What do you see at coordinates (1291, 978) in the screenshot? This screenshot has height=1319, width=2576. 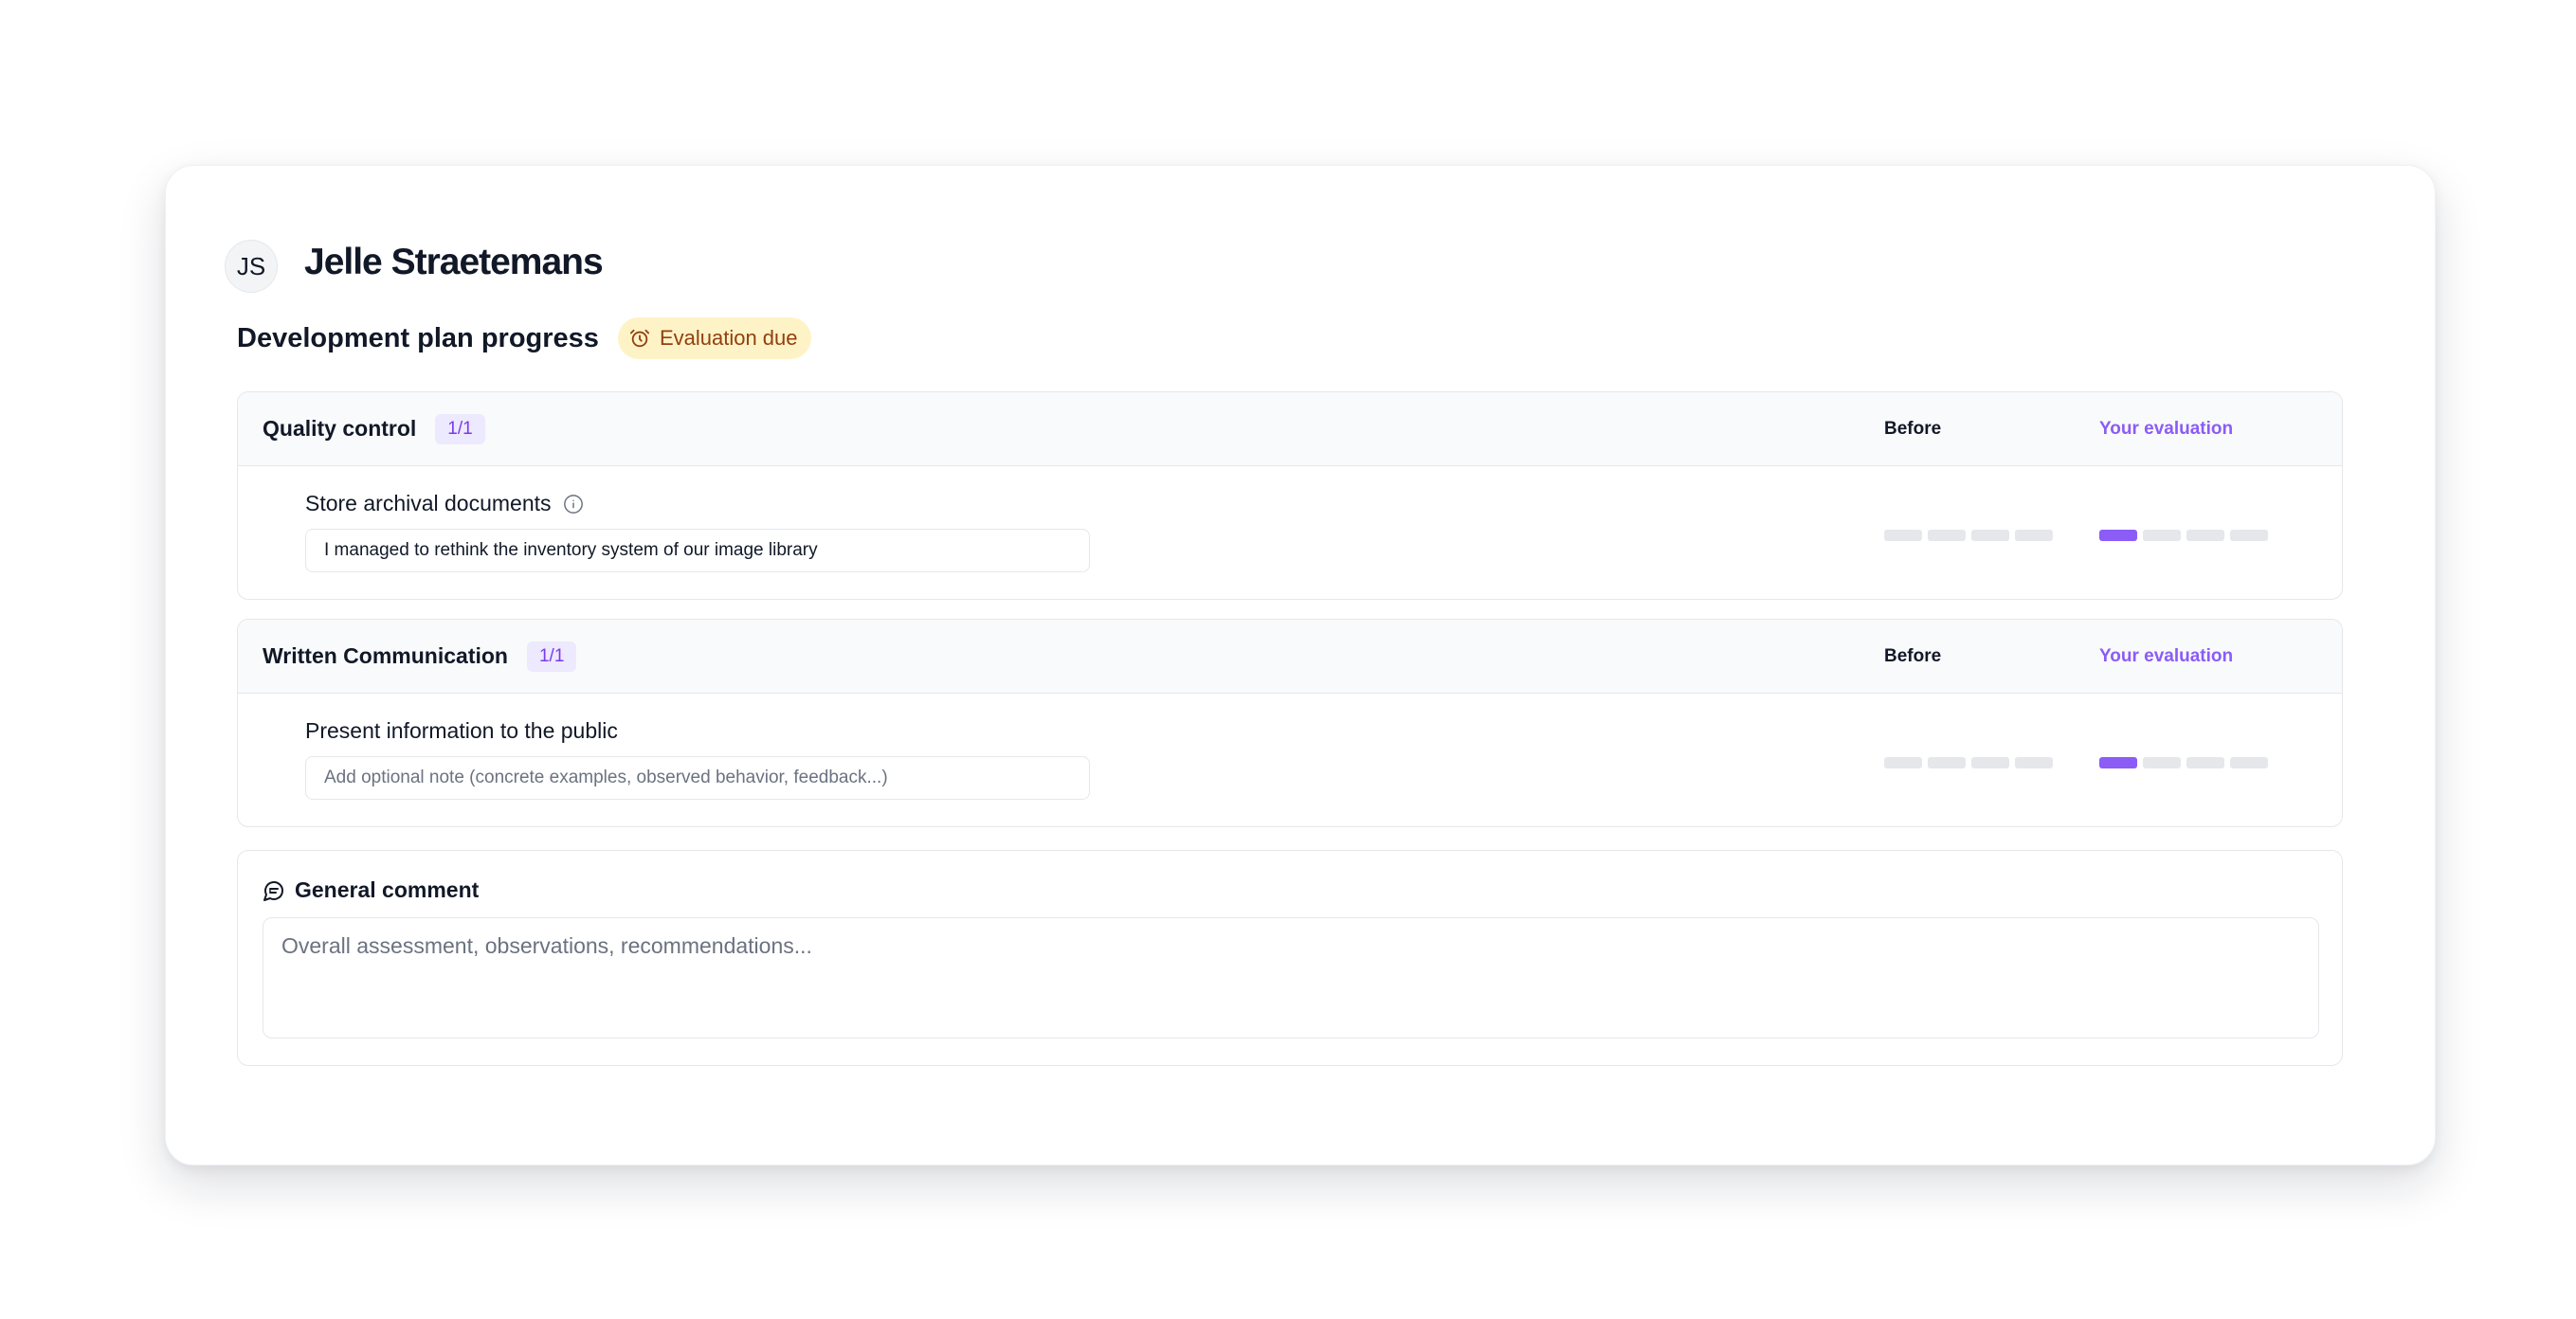 I see `general-comment-textarea` at bounding box center [1291, 978].